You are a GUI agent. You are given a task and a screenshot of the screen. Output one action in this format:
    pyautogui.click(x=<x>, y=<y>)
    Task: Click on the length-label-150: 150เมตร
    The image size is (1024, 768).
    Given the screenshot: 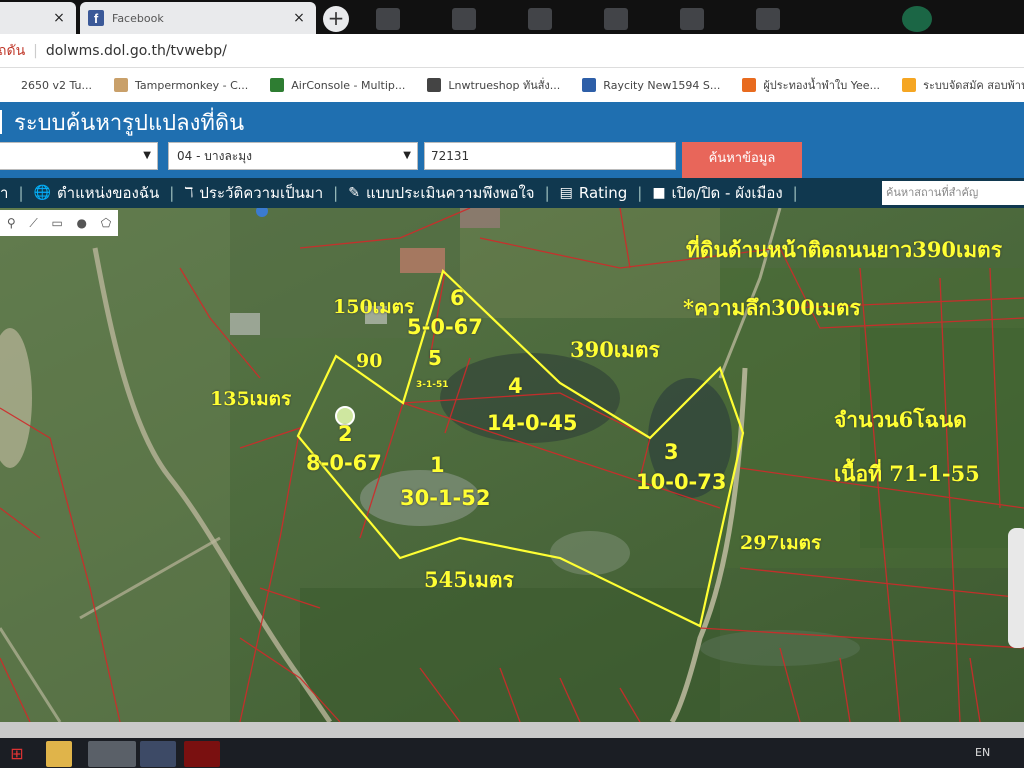 What is the action you would take?
    pyautogui.click(x=374, y=307)
    